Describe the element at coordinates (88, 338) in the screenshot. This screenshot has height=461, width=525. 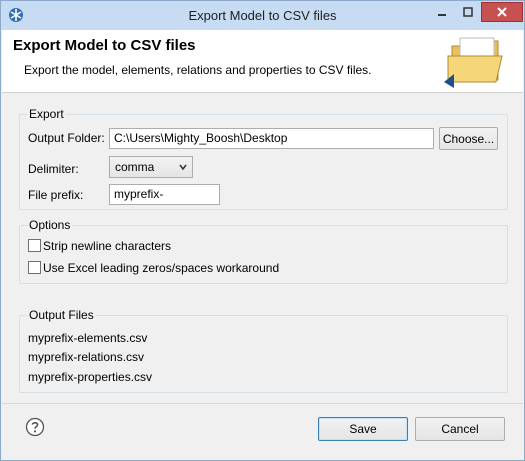
I see `output-file-elements: myprefix-elements.csv` at that location.